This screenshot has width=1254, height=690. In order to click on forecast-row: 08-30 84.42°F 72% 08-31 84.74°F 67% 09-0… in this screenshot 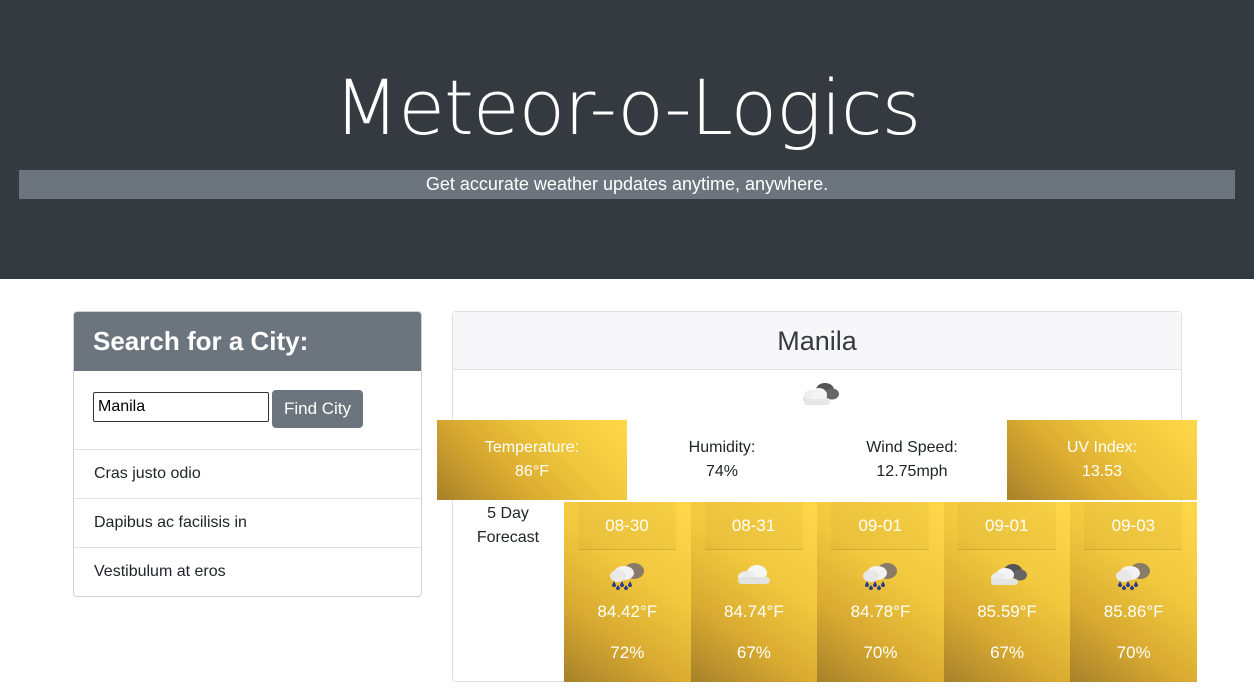, I will do `click(880, 592)`.